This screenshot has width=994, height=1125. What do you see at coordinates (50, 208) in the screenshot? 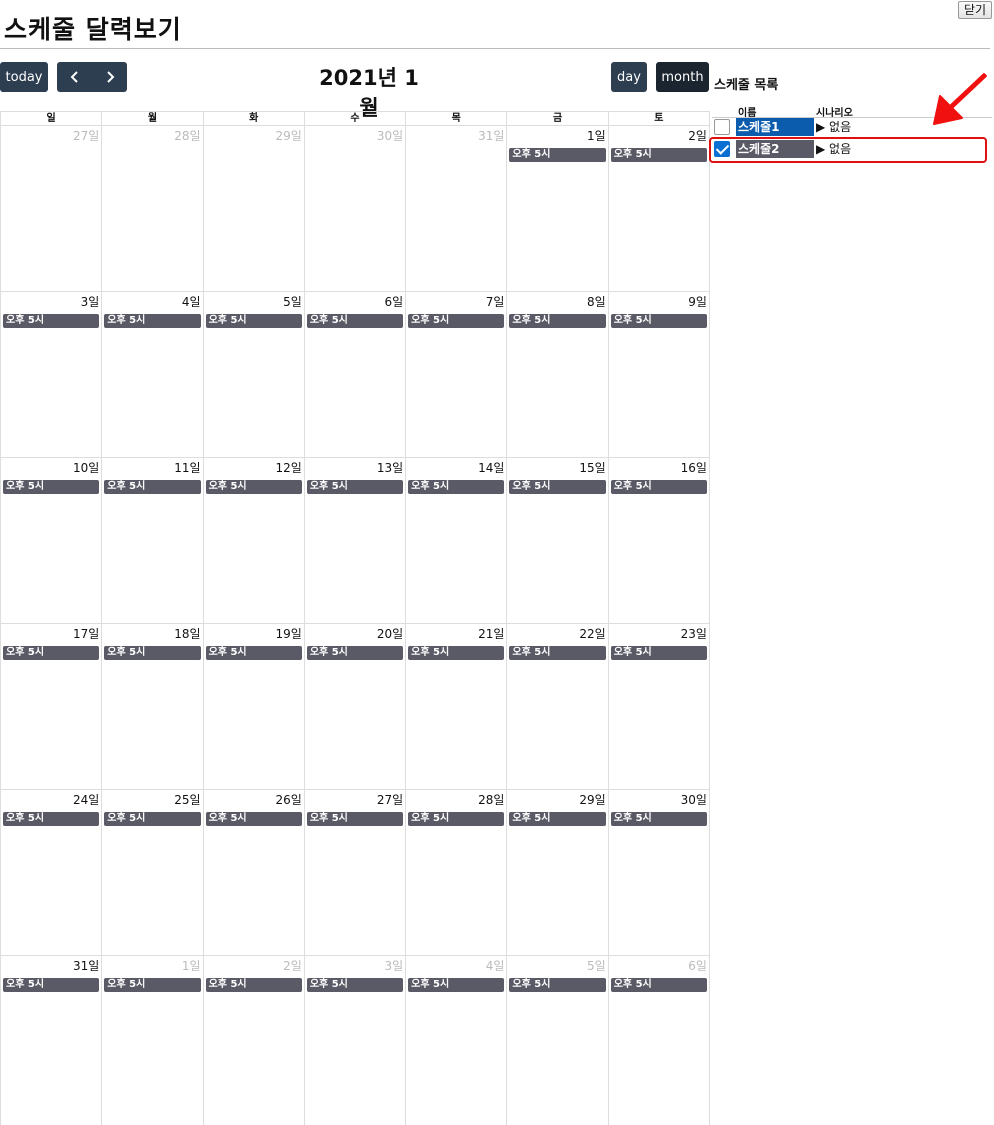
I see `calendar-day-cell: 27일` at bounding box center [50, 208].